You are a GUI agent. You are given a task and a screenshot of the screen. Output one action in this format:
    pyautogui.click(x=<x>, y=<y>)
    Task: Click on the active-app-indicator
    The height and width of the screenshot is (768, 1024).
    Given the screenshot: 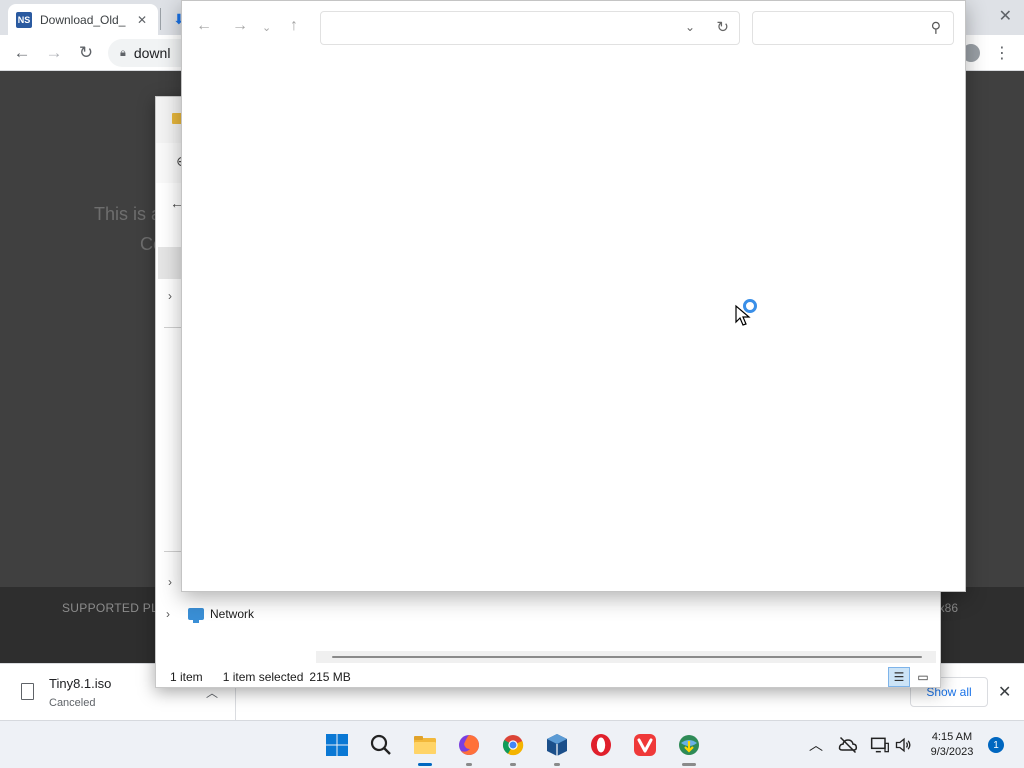 What is the action you would take?
    pyautogui.click(x=425, y=764)
    